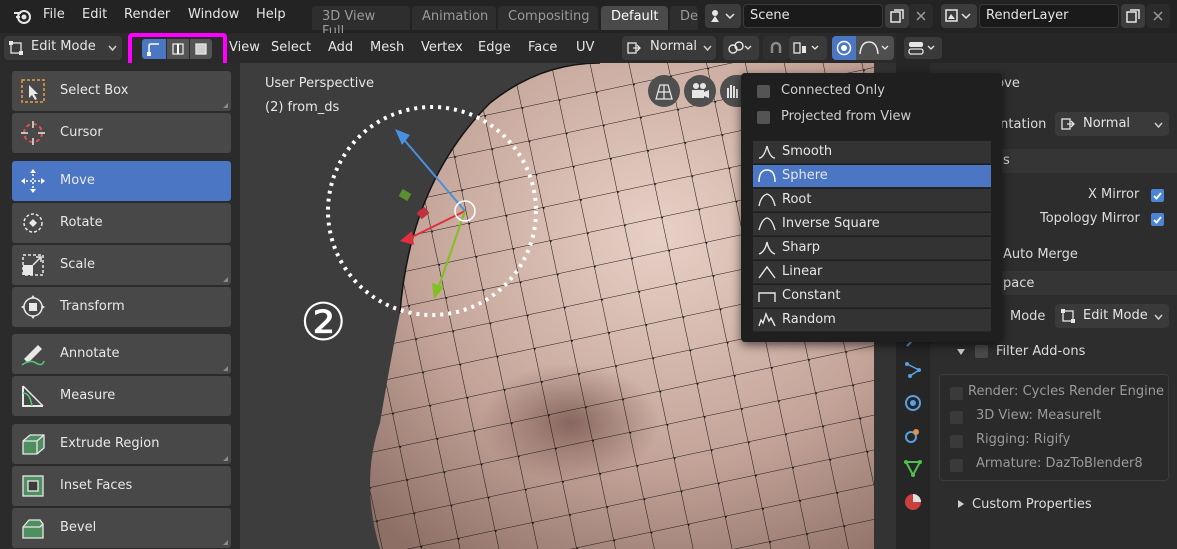 The width and height of the screenshot is (1177, 549). Describe the element at coordinates (1006, 160) in the screenshot. I see `options-section-label: s` at that location.